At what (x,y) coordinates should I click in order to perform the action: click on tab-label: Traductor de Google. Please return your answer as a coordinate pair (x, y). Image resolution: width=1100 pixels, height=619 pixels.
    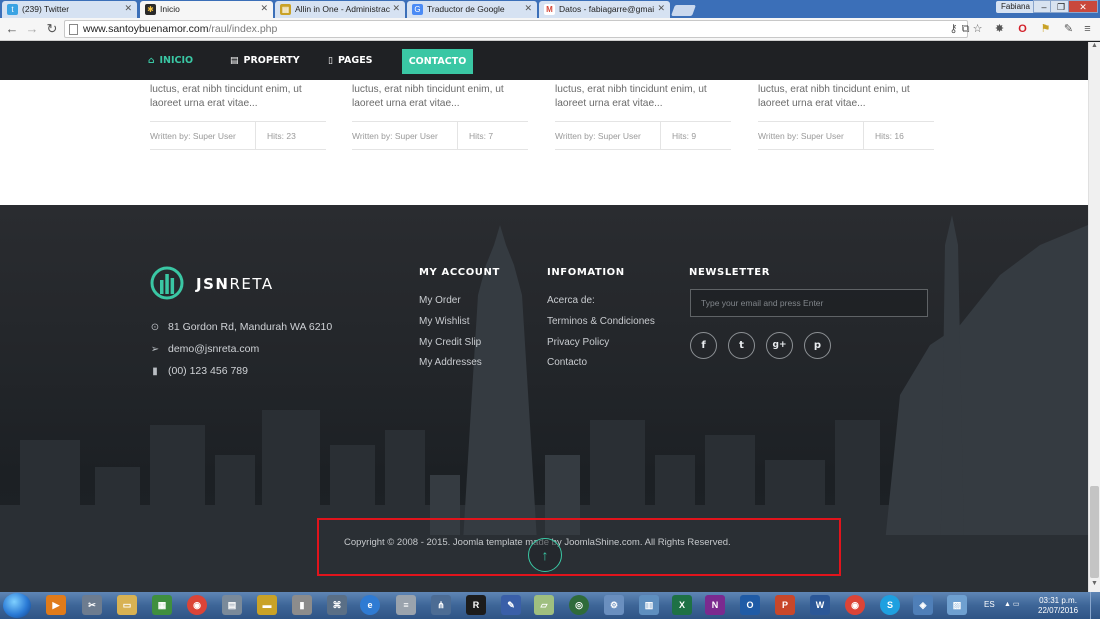
    Looking at the image, I should click on (466, 9).